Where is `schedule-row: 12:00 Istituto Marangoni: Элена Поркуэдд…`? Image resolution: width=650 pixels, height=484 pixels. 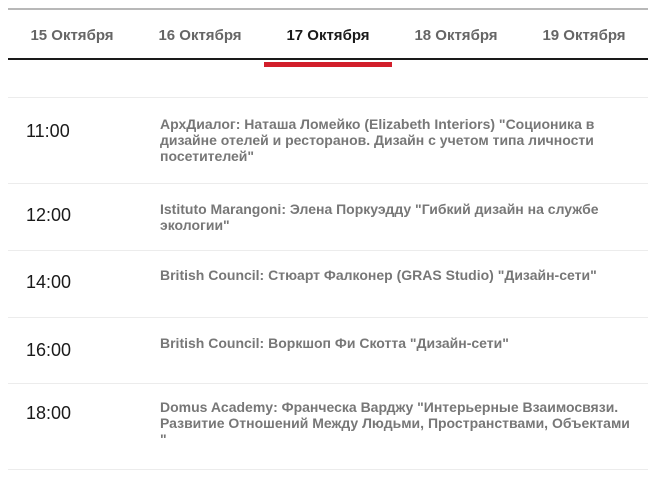 schedule-row: 12:00 Istituto Marangoni: Элена Поркуэдд… is located at coordinates (328, 216).